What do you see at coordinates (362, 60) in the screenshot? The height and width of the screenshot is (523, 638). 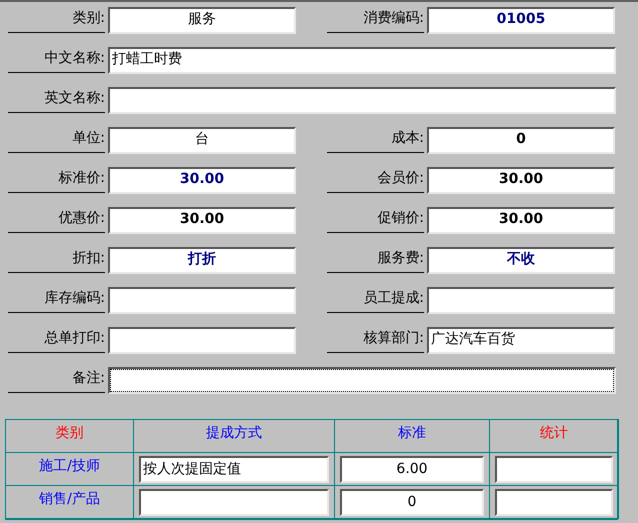 I see `input-field: 打蜡工时费` at bounding box center [362, 60].